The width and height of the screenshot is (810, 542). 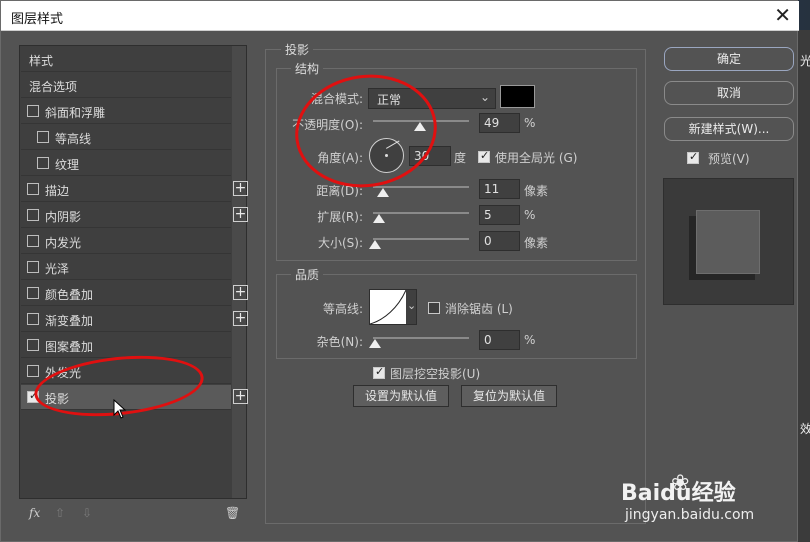 I want to click on satin-checkbox, so click(x=33, y=267).